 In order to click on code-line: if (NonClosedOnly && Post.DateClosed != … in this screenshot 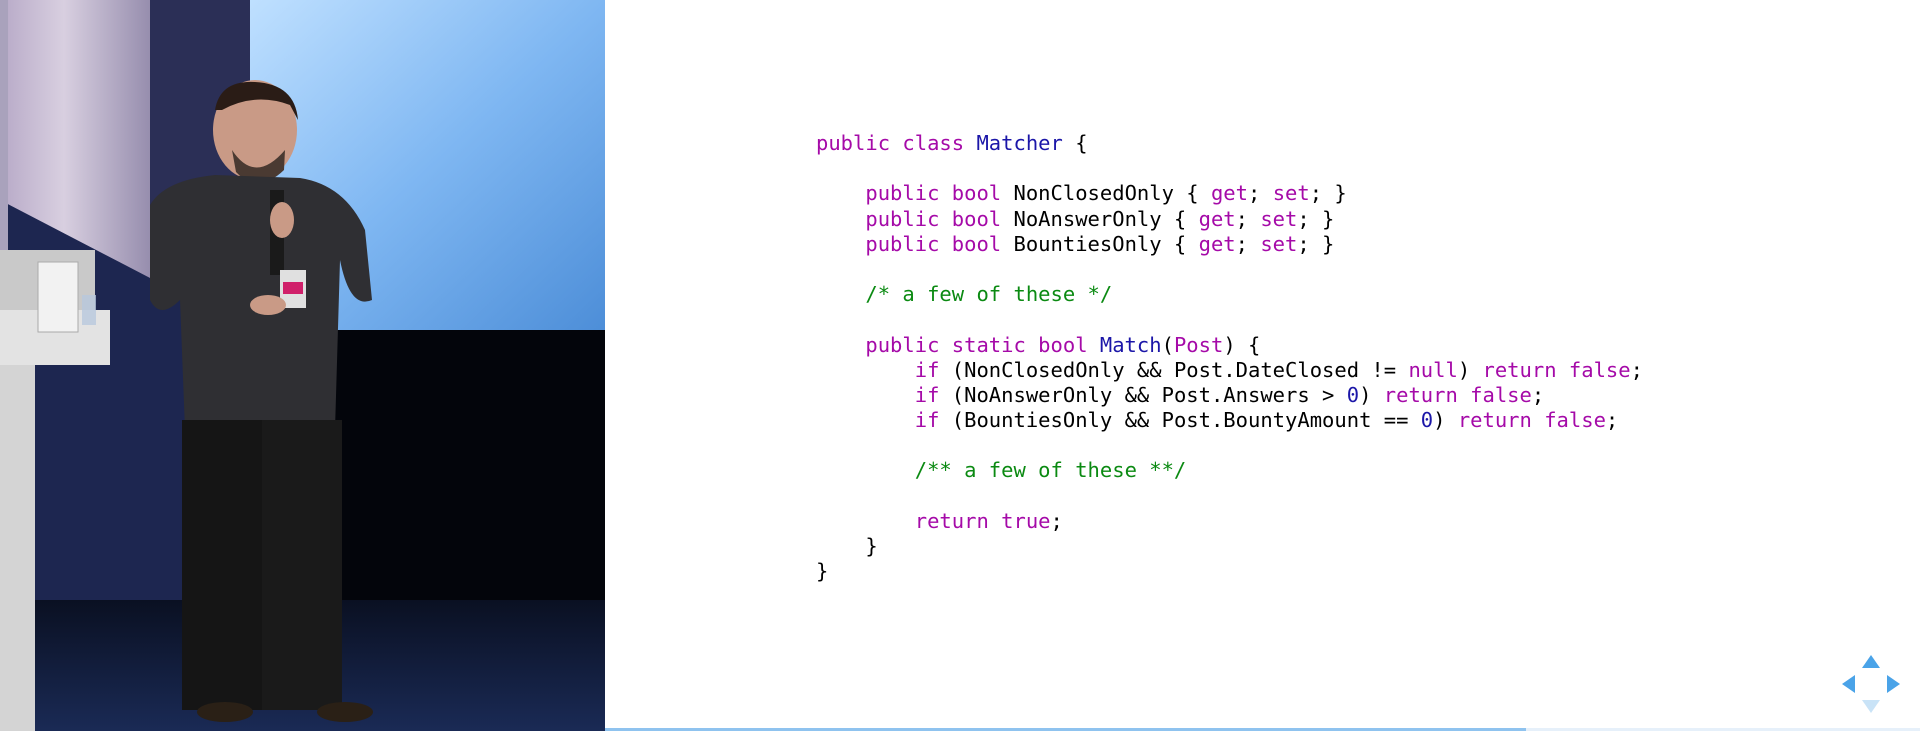, I will do `click(1229, 370)`.